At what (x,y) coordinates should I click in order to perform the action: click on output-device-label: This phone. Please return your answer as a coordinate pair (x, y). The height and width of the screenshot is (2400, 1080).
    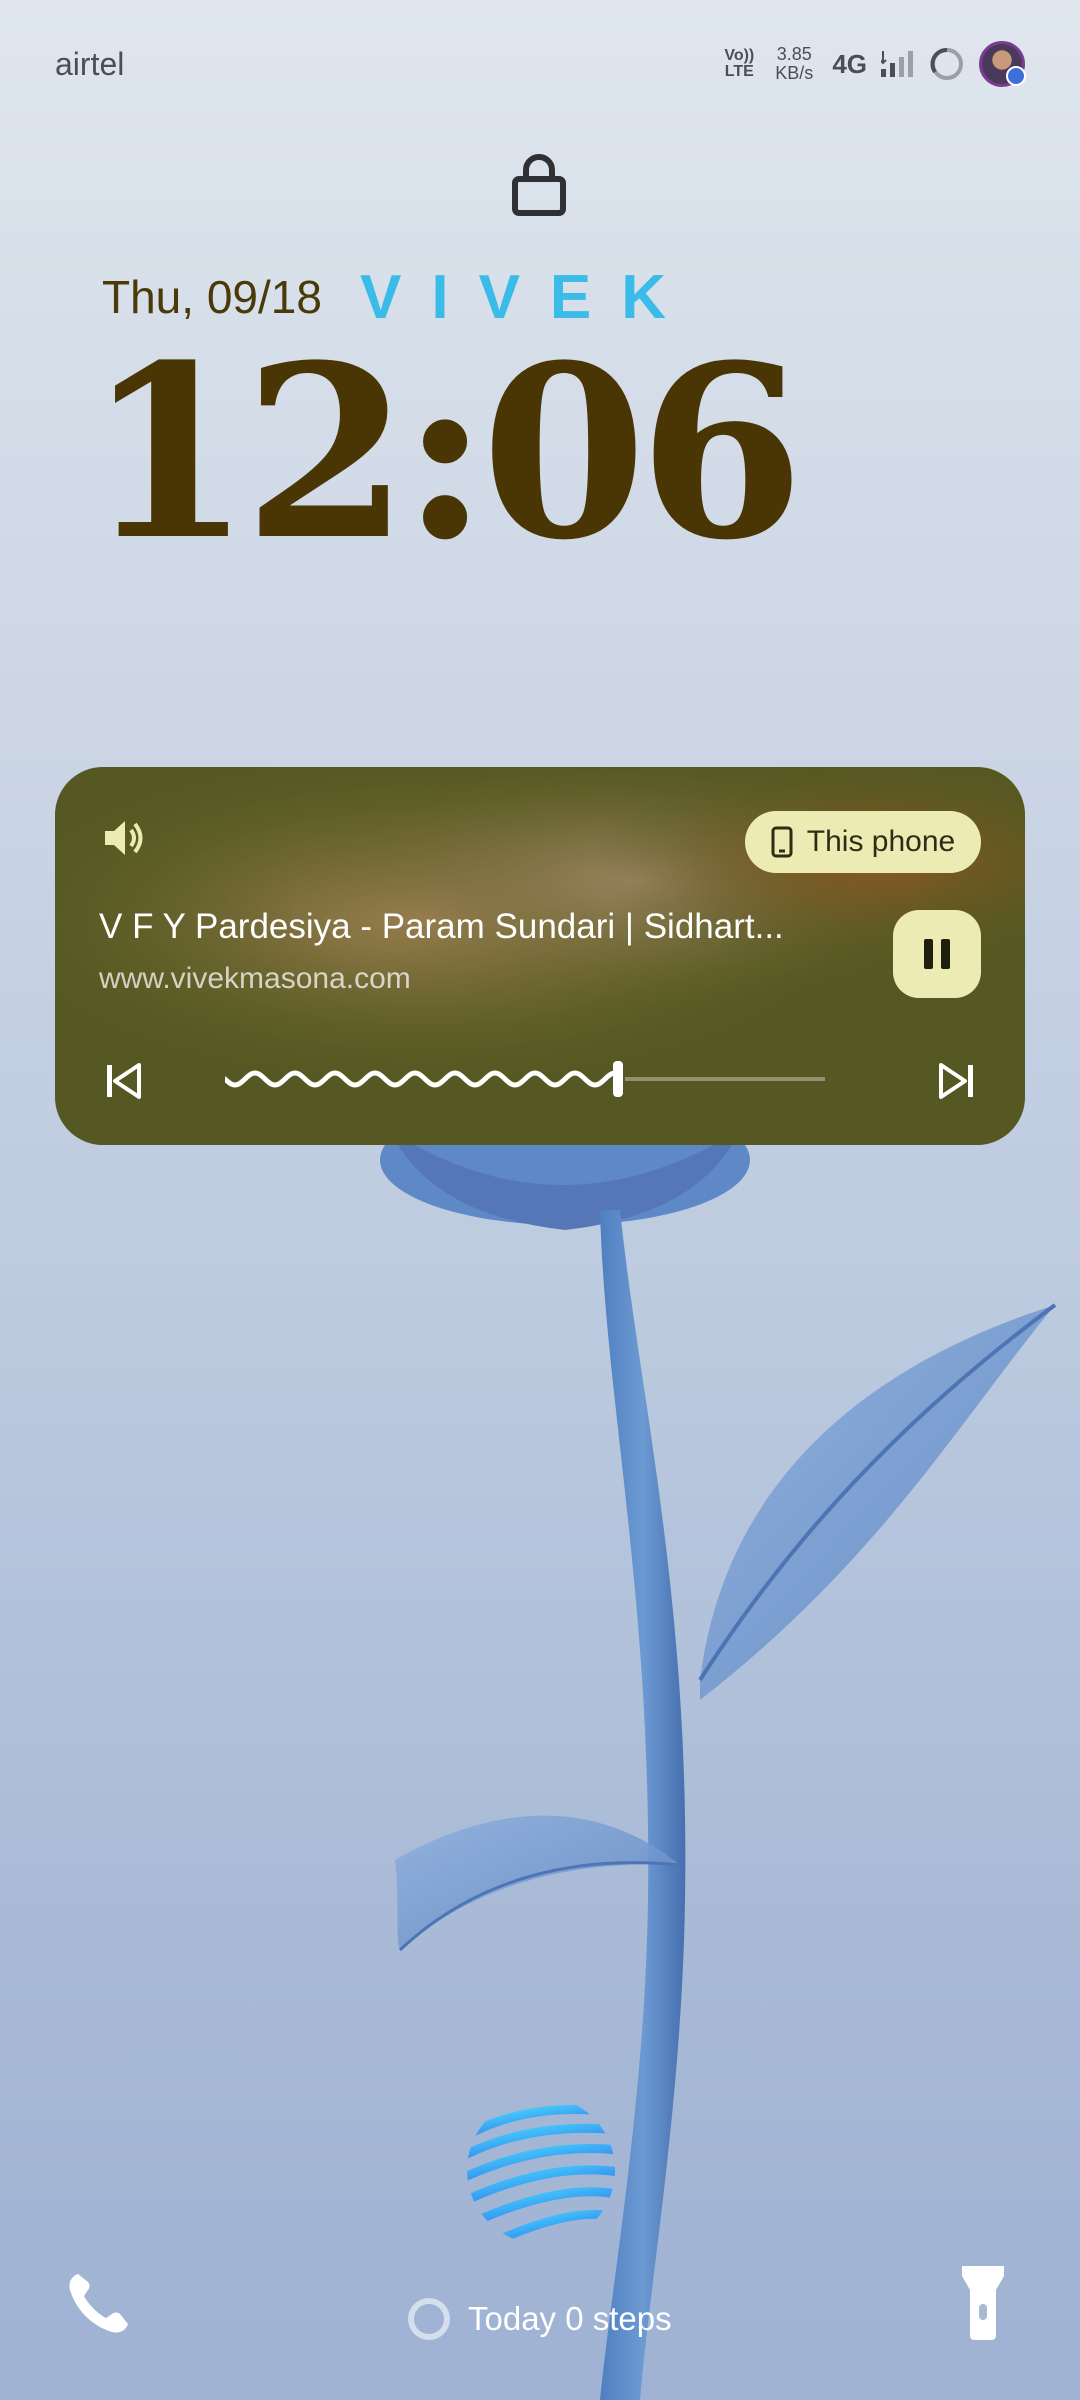
    Looking at the image, I should click on (881, 841).